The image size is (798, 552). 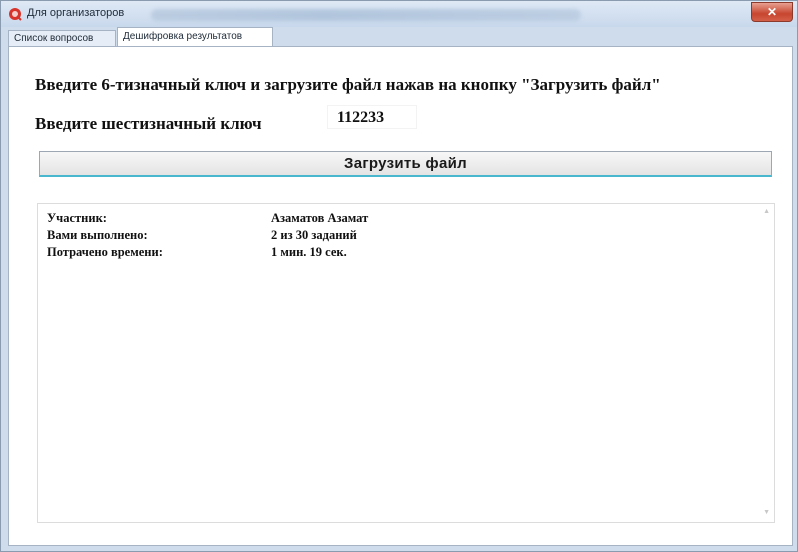 I want to click on participant-value: Азаматов Азамат, so click(x=320, y=218).